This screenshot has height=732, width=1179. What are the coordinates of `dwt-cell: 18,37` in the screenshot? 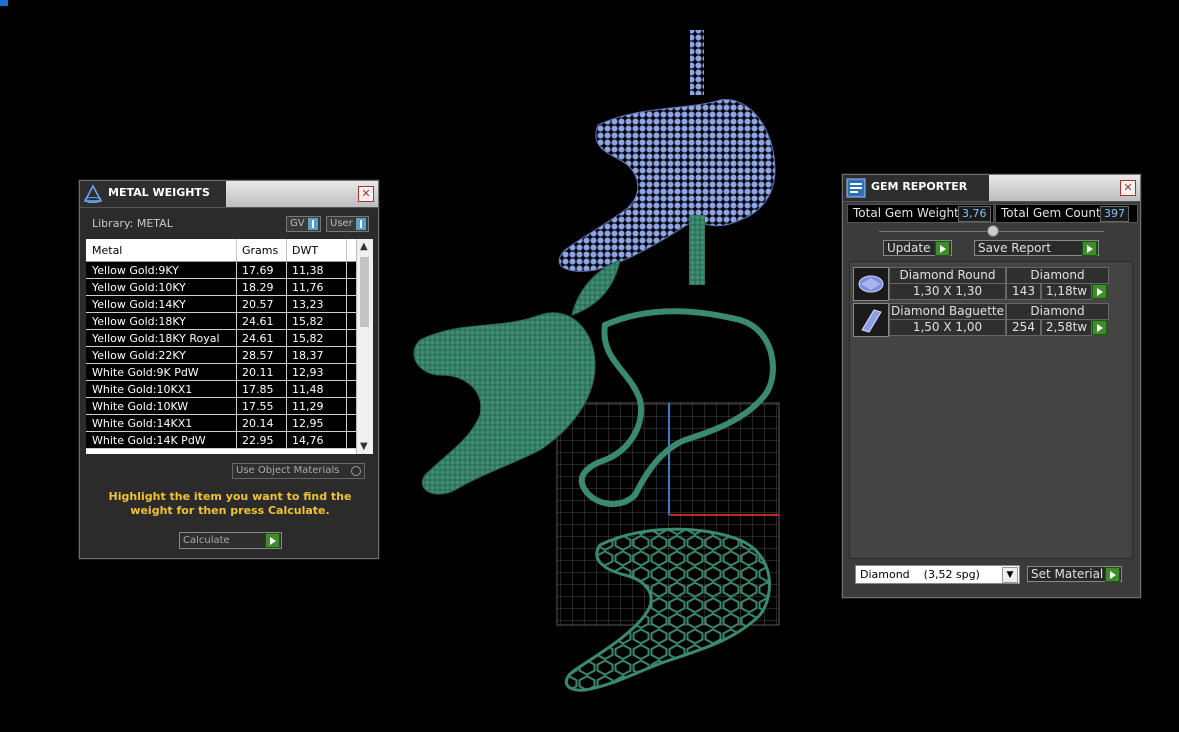 It's located at (308, 355).